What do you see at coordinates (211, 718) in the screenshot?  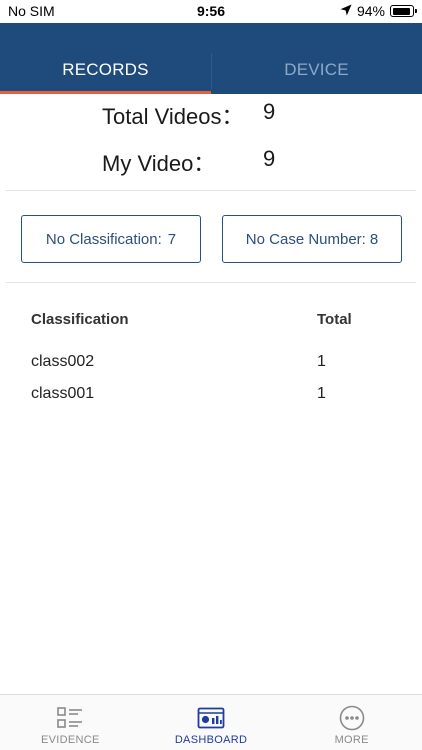 I see `dashboard-chart-icon` at bounding box center [211, 718].